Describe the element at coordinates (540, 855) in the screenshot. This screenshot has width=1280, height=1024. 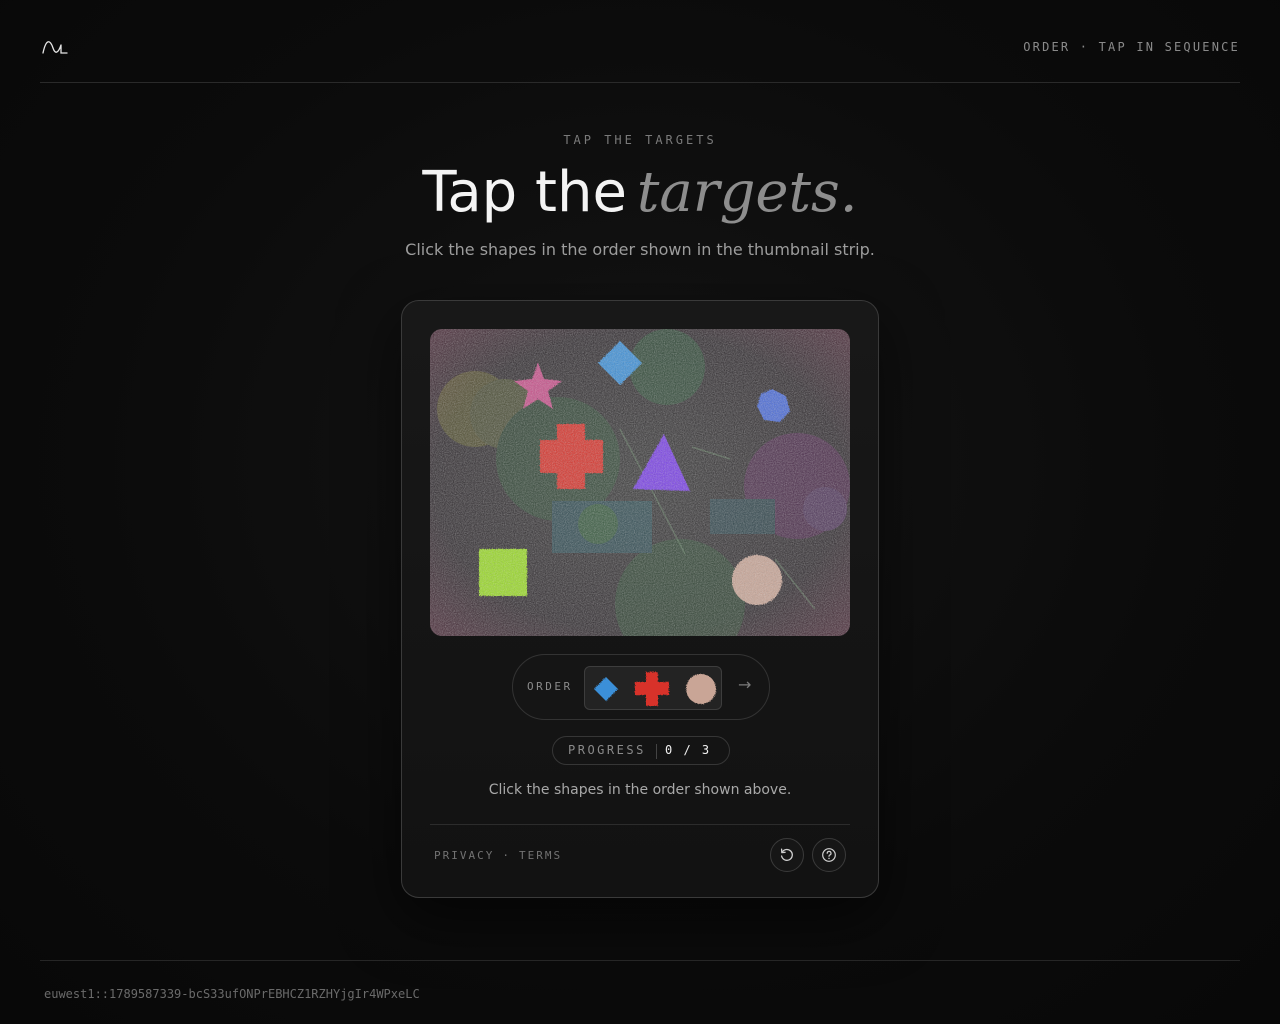
I see `terms-link: TERMS` at that location.